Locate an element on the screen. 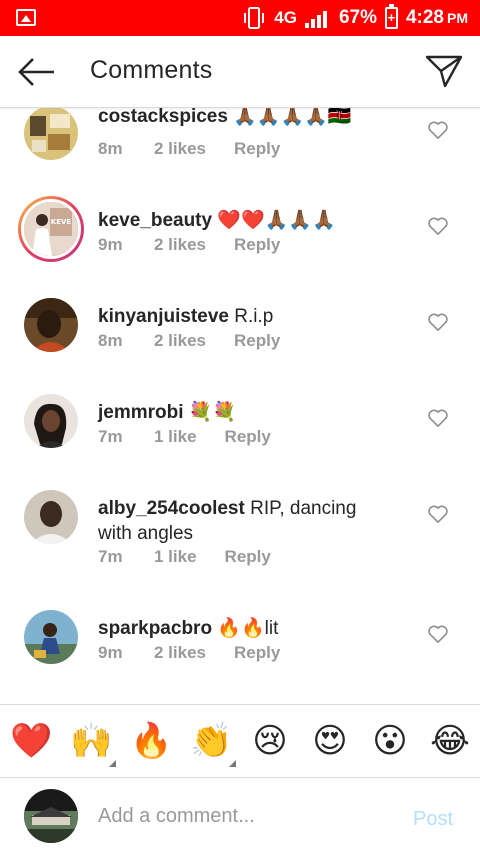  comment-body: 🔥🔥lit is located at coordinates (248, 628).